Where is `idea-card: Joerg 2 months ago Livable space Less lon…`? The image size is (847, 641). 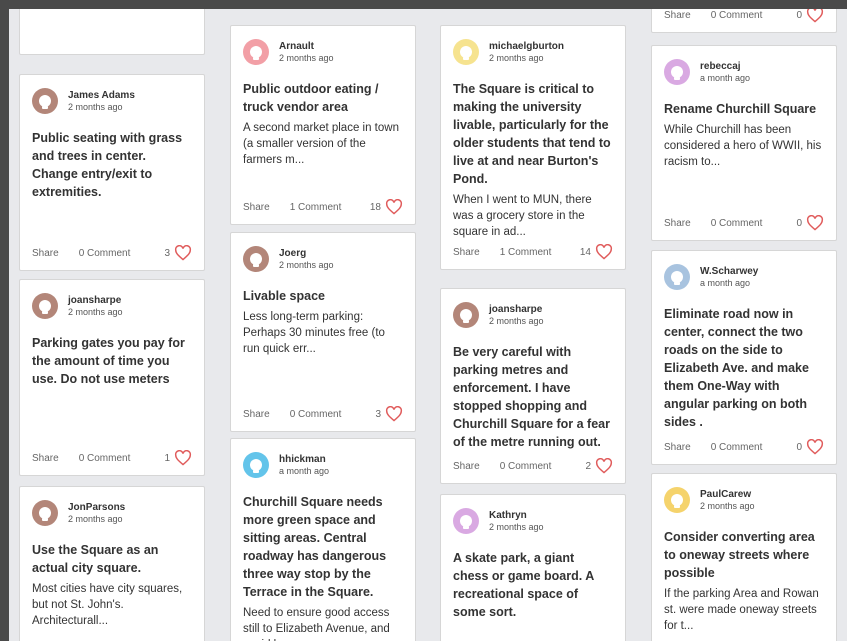
idea-card: Joerg 2 months ago Livable space Less lon… is located at coordinates (323, 332).